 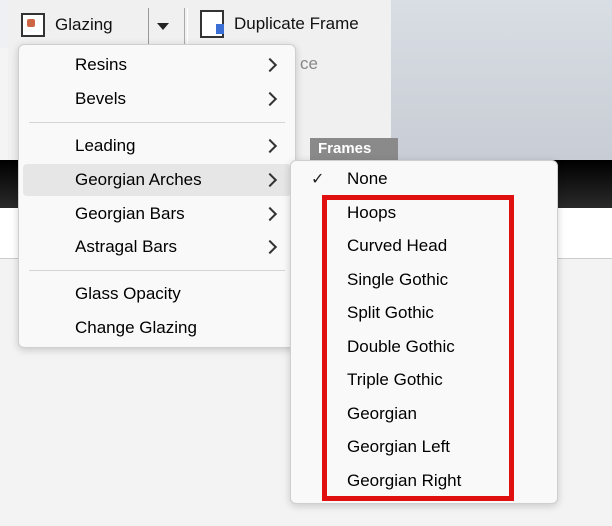 I want to click on checkmark-icon: ✓, so click(x=318, y=179).